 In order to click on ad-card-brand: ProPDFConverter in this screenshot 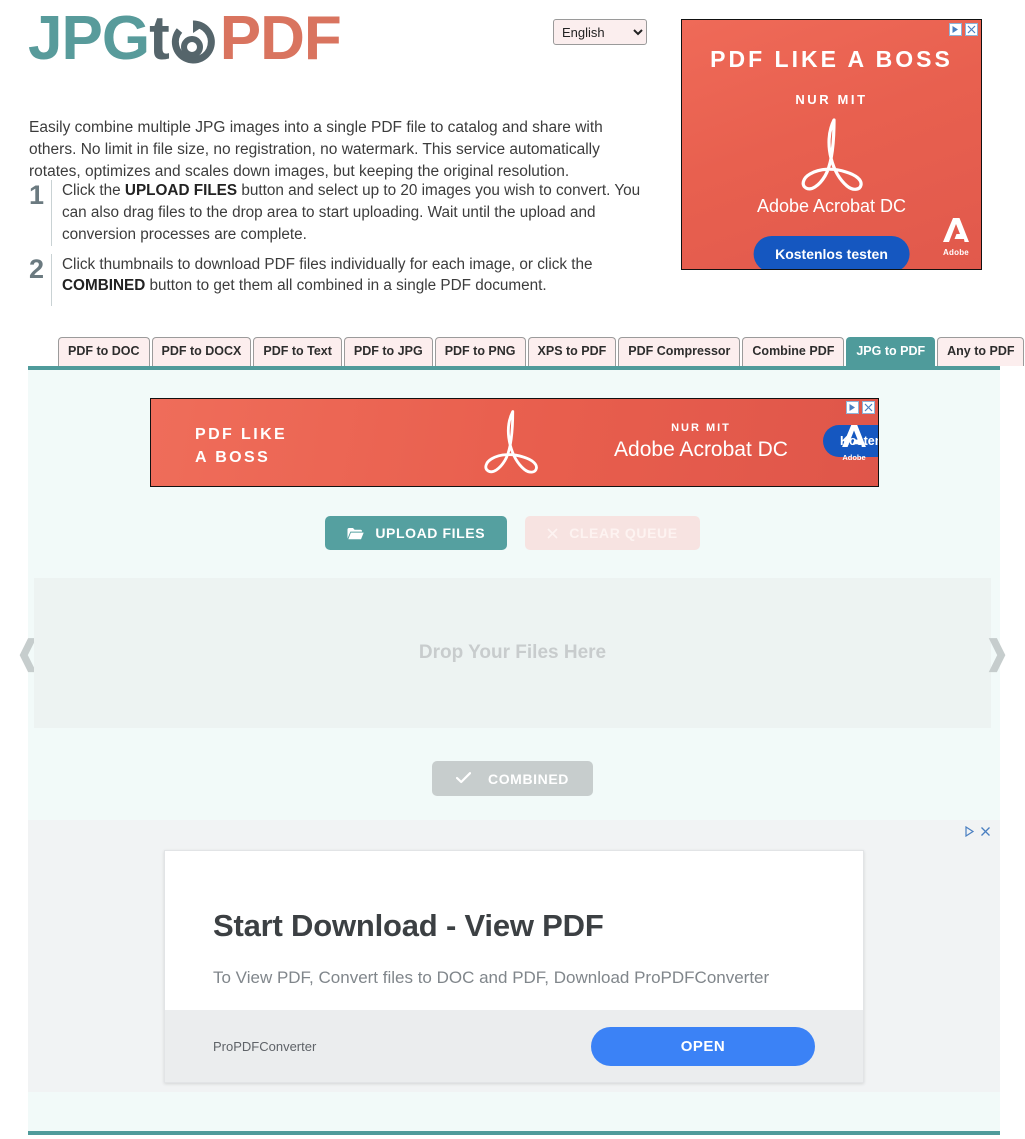, I will do `click(265, 1046)`.